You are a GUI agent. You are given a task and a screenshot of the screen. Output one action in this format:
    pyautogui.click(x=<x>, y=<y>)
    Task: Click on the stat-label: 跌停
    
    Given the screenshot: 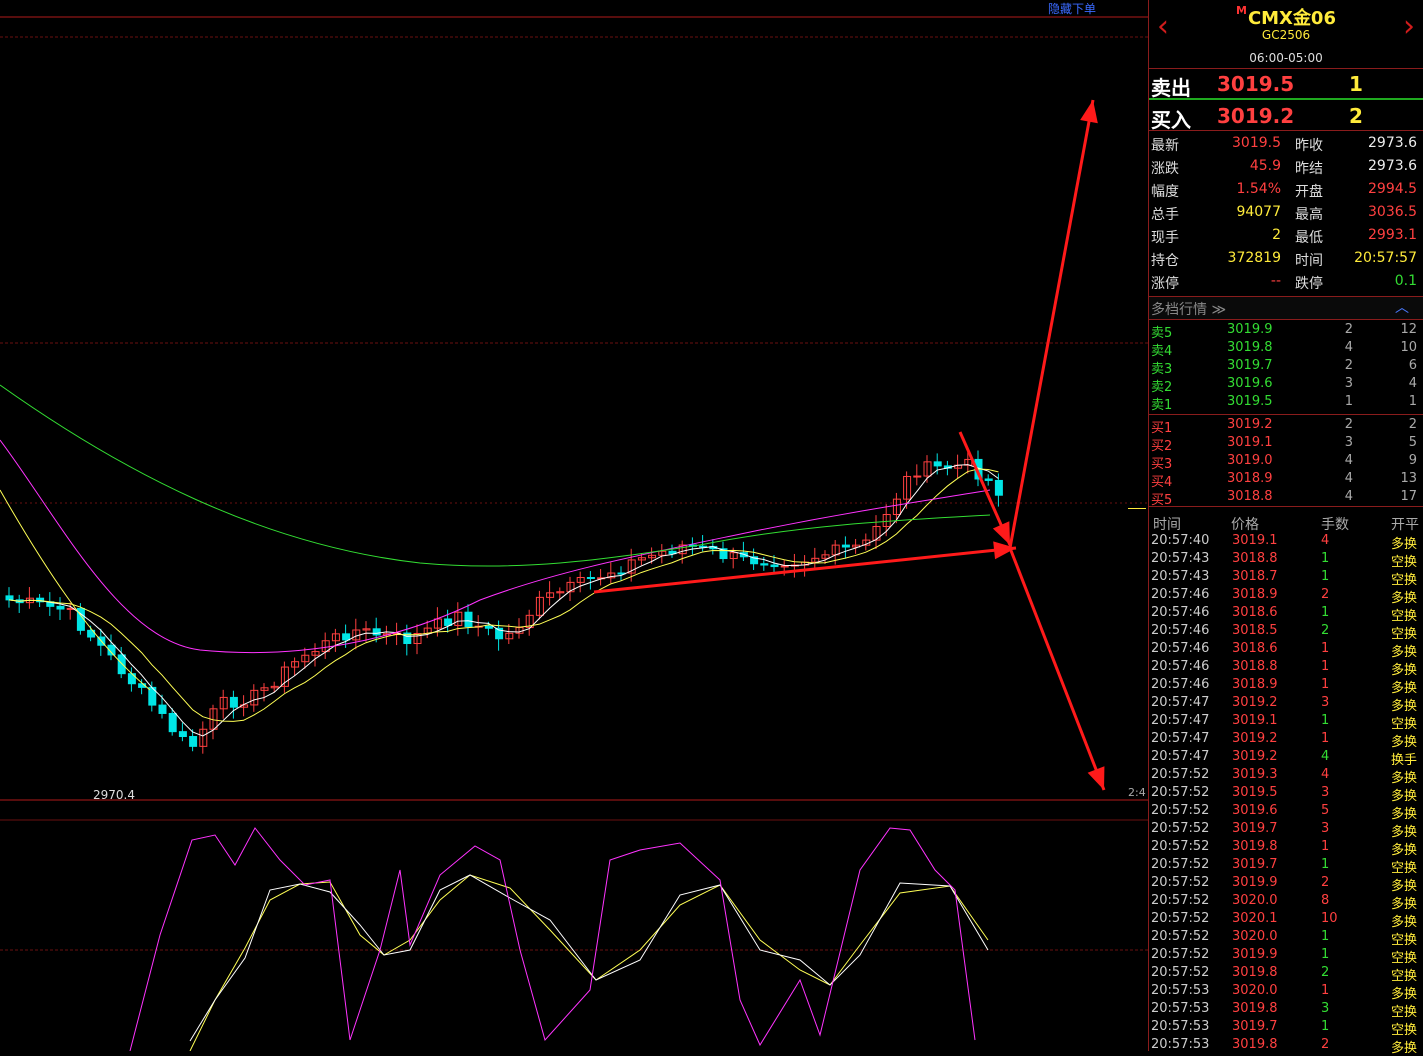 What is the action you would take?
    pyautogui.click(x=1309, y=284)
    